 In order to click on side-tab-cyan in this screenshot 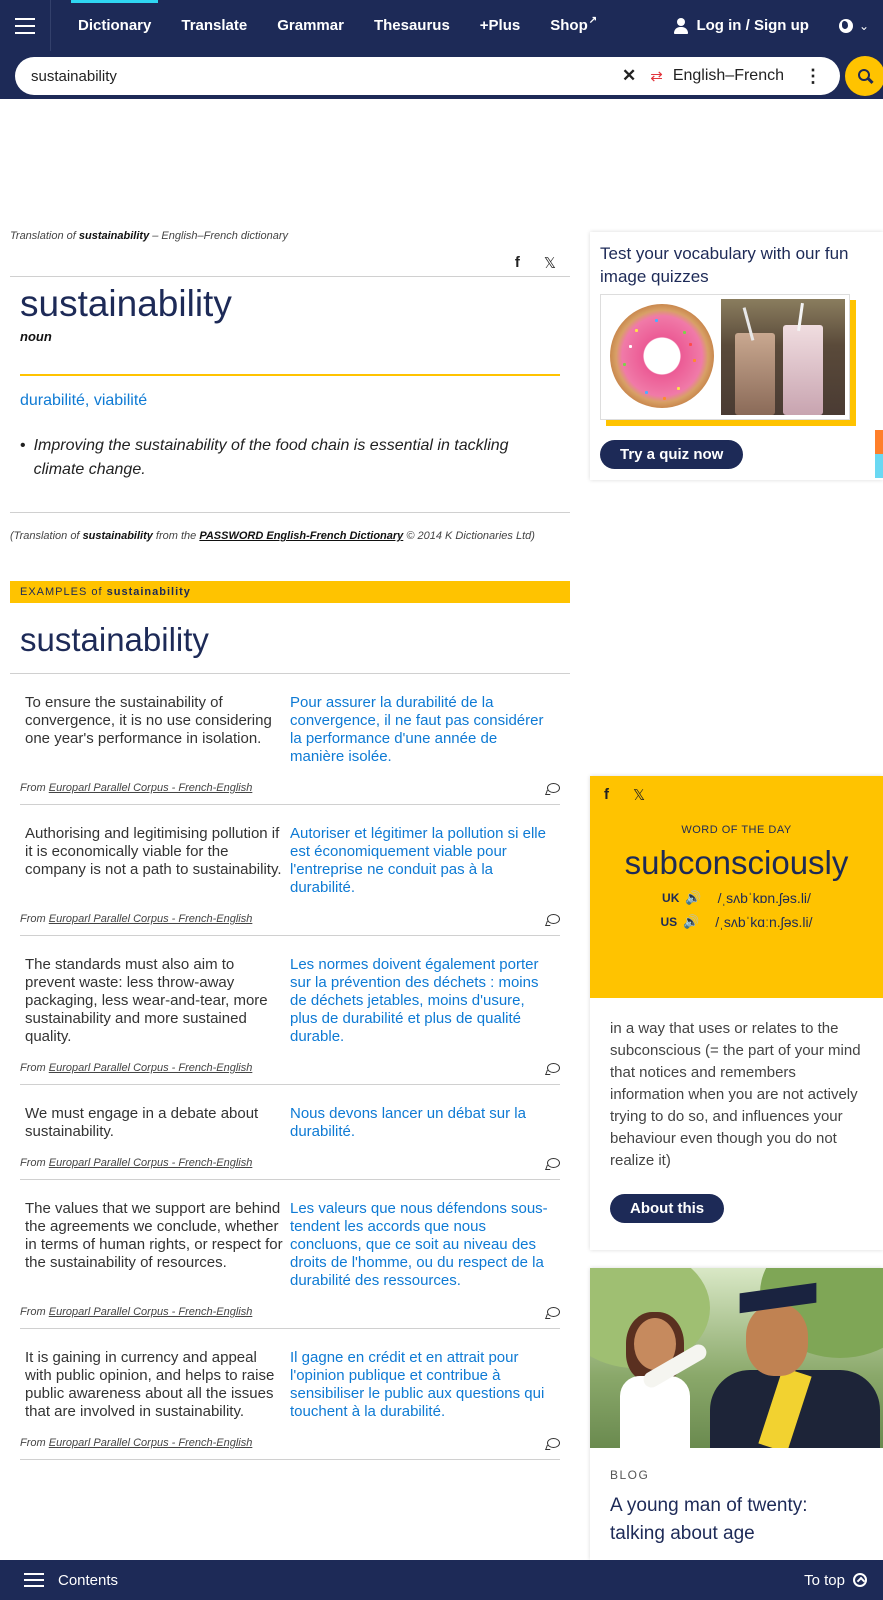, I will do `click(879, 466)`.